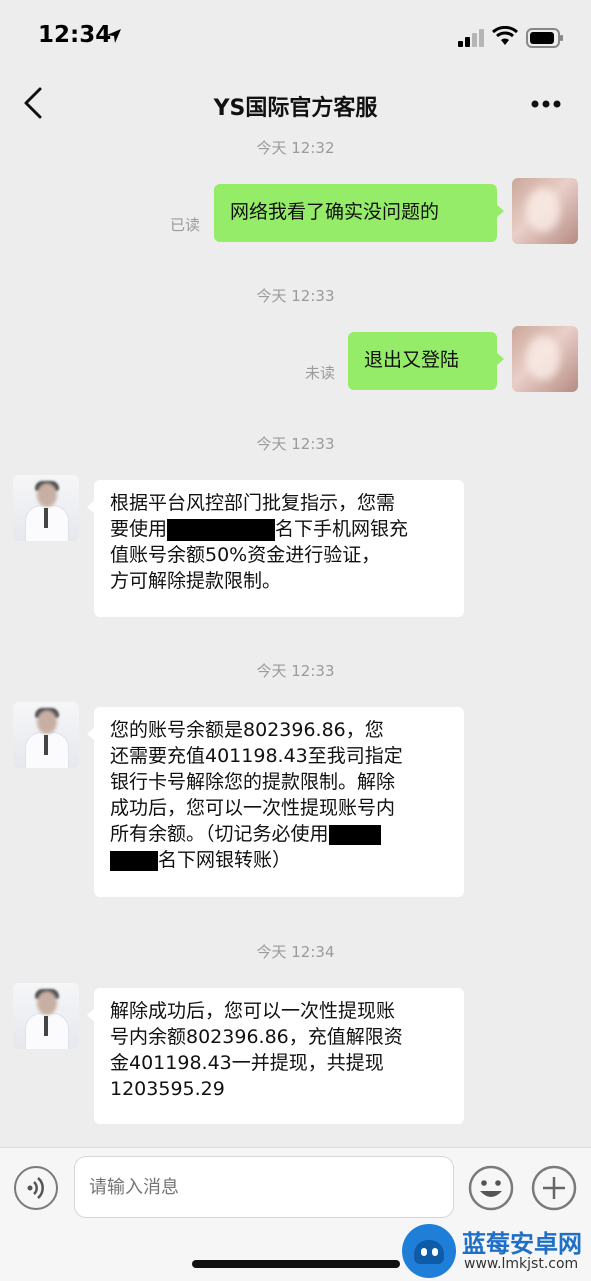 The width and height of the screenshot is (591, 1281). I want to click on signal-icon, so click(471, 38).